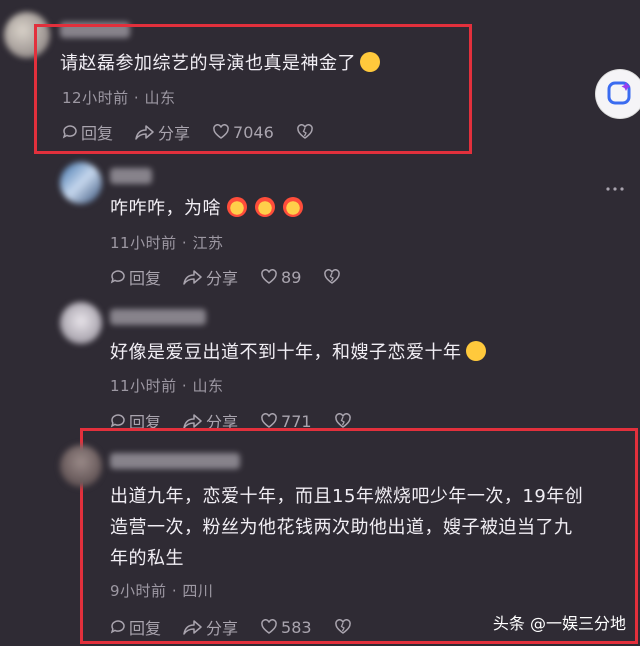 The height and width of the screenshot is (646, 640). I want to click on comment-line: 年的私生, so click(147, 558).